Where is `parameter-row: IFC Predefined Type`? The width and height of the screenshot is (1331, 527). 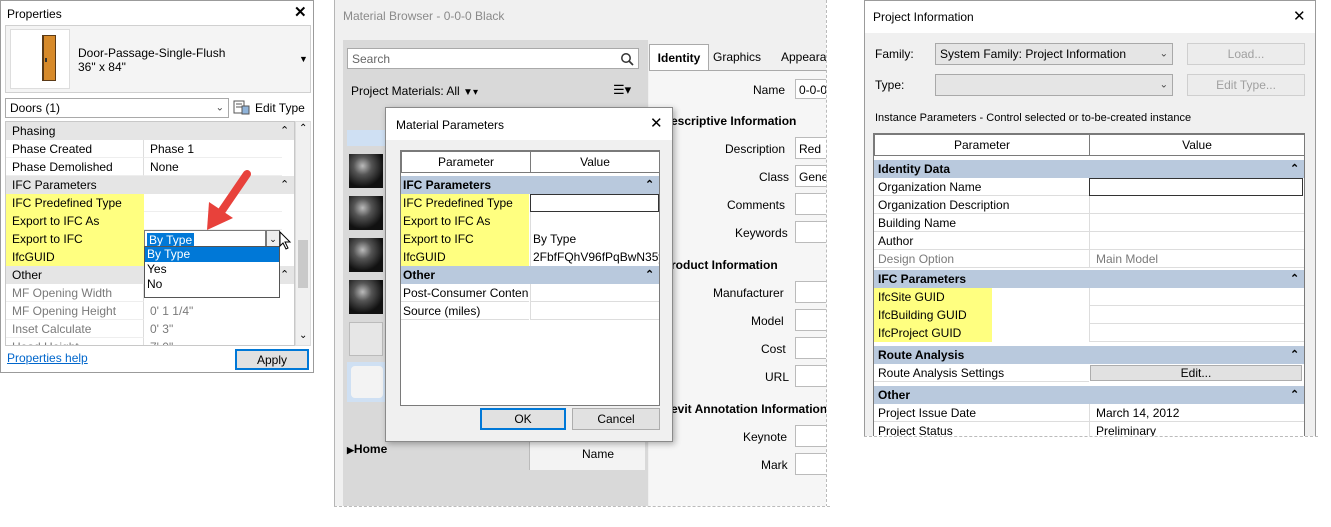 parameter-row: IFC Predefined Type is located at coordinates (530, 203).